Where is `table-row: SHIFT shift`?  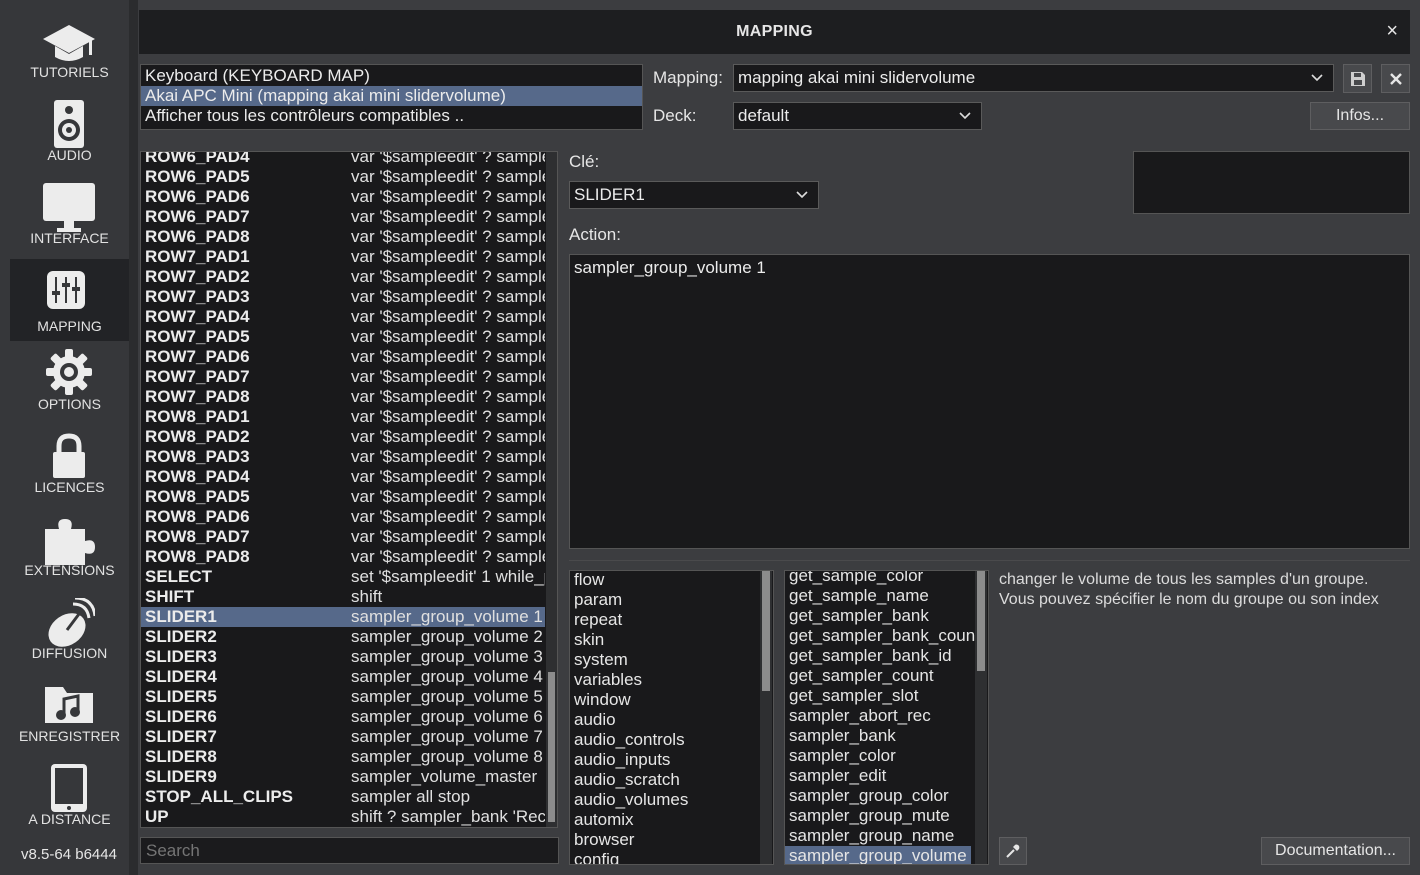 table-row: SHIFT shift is located at coordinates (343, 597).